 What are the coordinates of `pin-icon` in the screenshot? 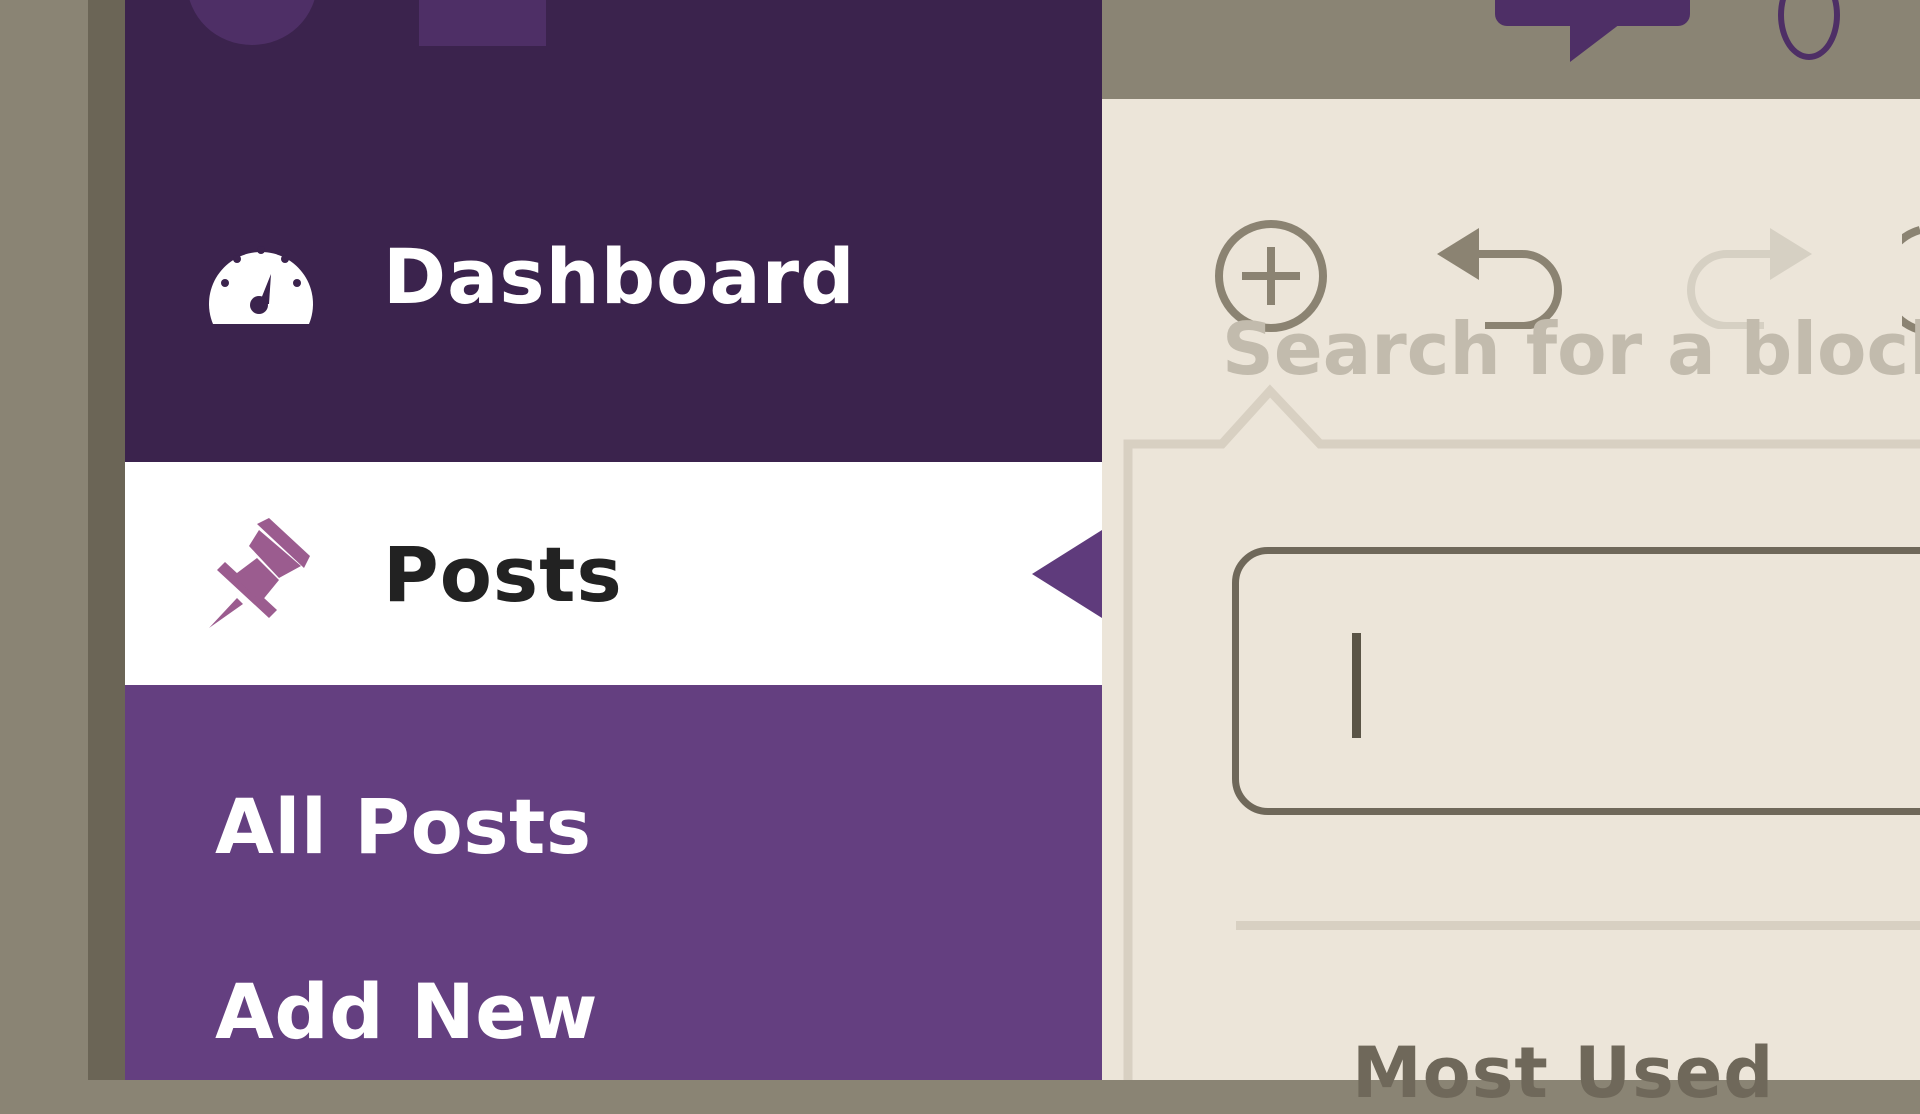 It's located at (259, 575).